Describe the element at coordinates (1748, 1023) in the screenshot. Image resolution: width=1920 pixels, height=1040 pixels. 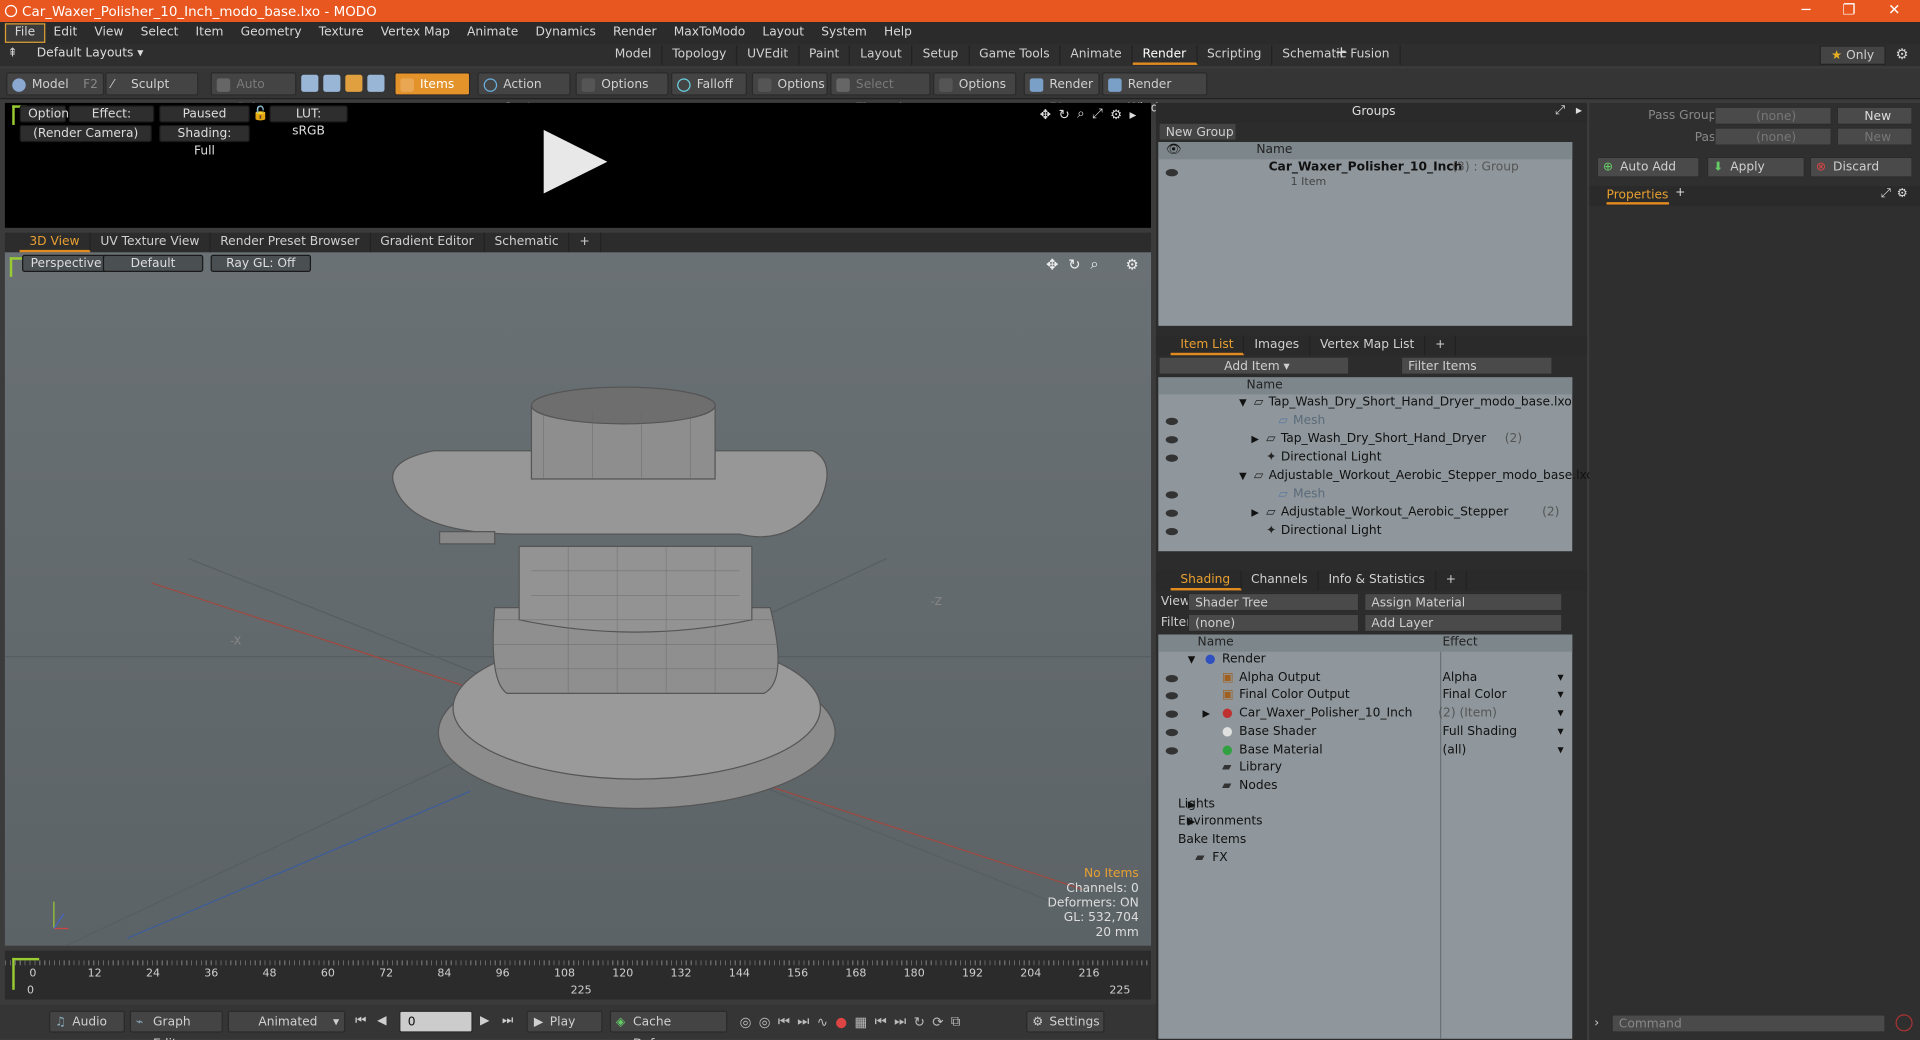
I see `command-input: Command` at that location.